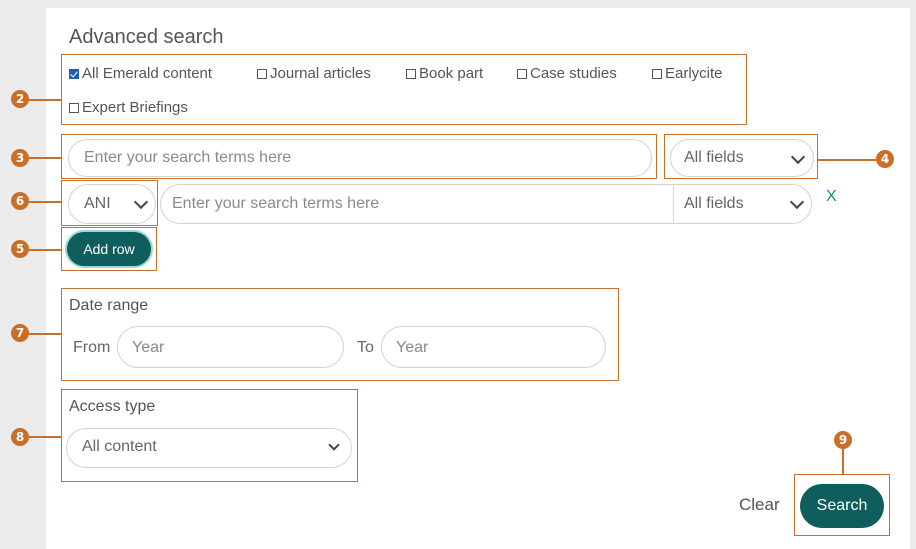  What do you see at coordinates (714, 157) in the screenshot?
I see `field-select-value: All fields` at bounding box center [714, 157].